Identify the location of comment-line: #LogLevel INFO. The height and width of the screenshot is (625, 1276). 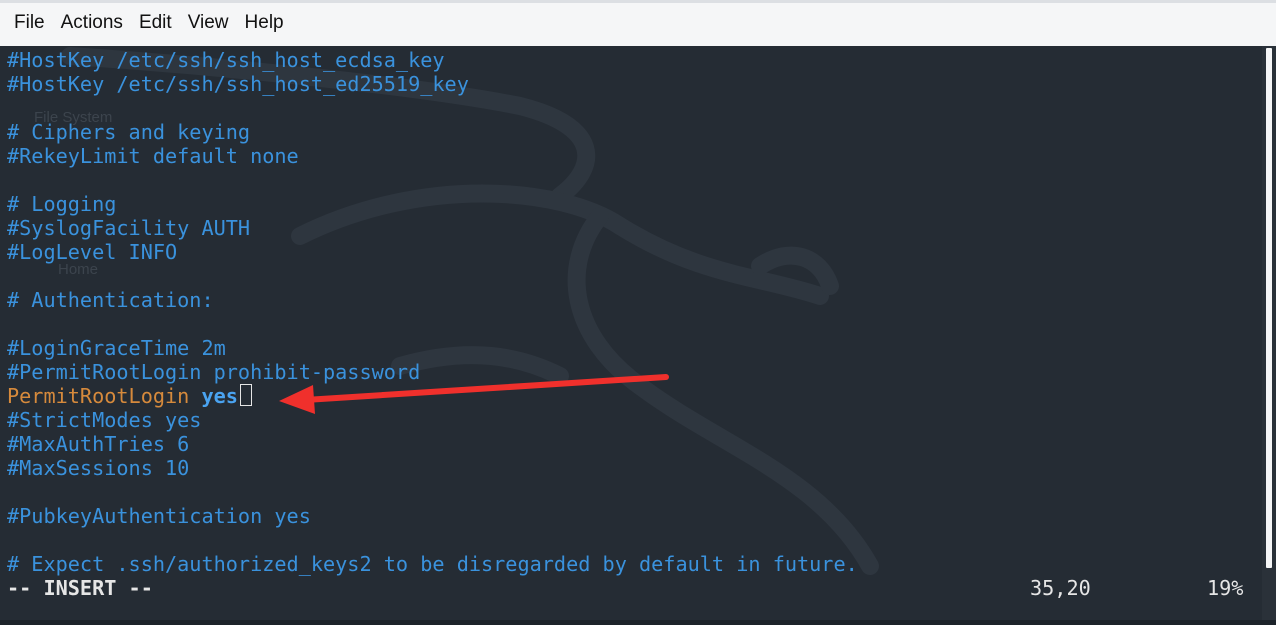
(92, 252).